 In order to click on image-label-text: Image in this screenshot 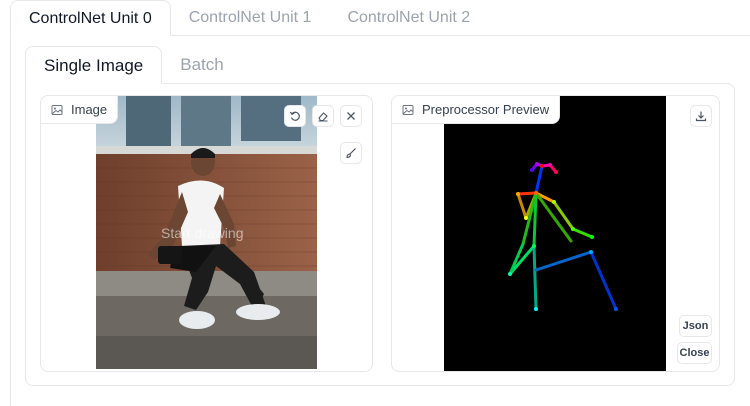, I will do `click(89, 109)`.